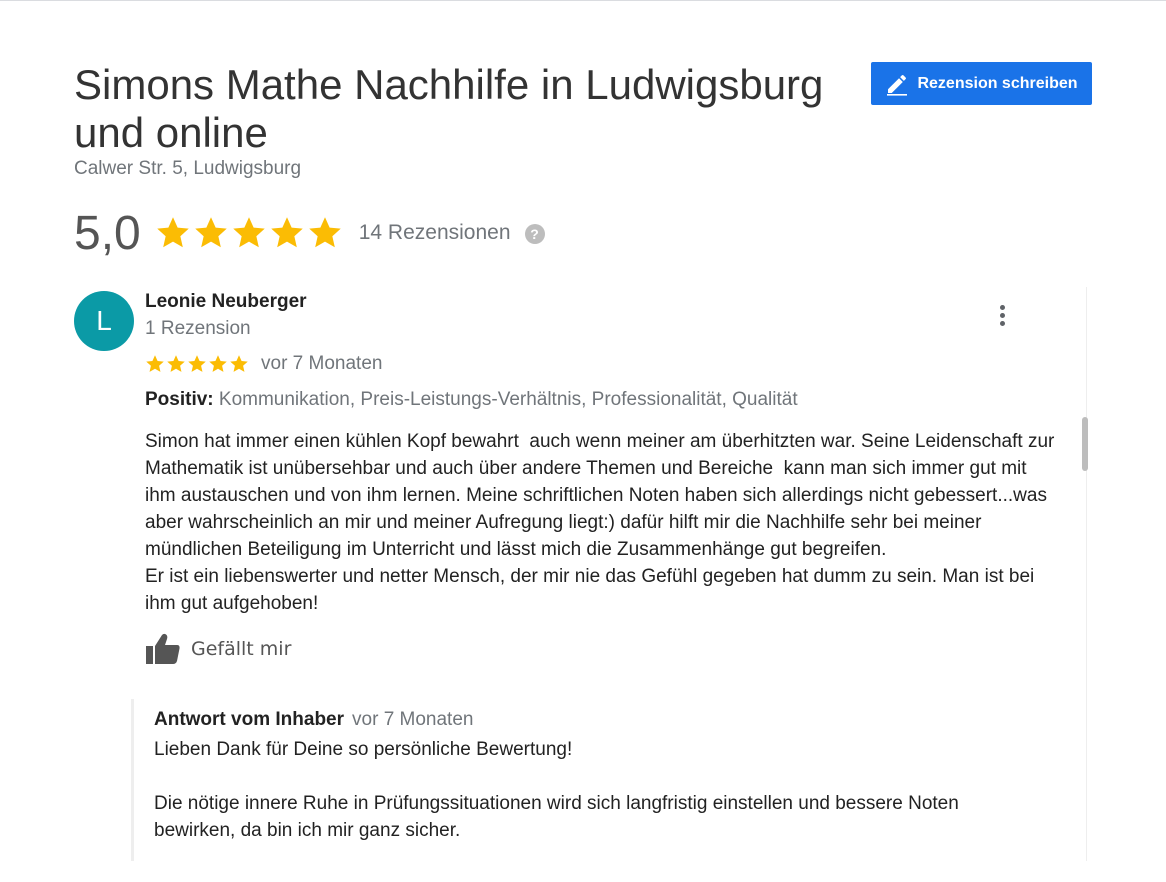  I want to click on owner-reply-header: Antwort vom Inhaber vor 7 Monaten, so click(313, 720).